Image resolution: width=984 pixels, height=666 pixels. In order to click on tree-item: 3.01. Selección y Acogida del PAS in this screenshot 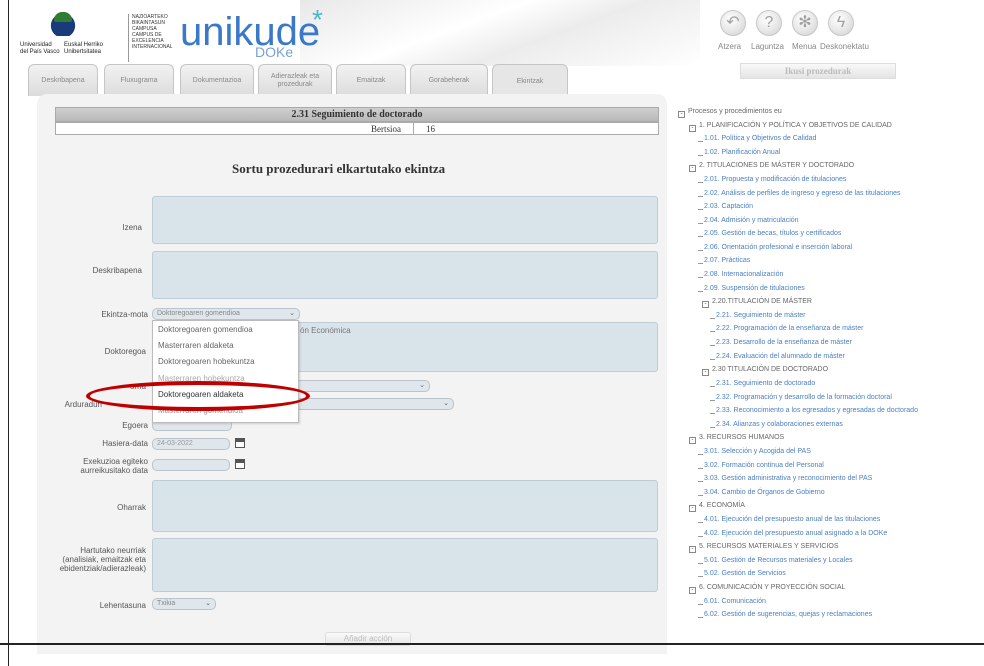, I will do `click(757, 451)`.